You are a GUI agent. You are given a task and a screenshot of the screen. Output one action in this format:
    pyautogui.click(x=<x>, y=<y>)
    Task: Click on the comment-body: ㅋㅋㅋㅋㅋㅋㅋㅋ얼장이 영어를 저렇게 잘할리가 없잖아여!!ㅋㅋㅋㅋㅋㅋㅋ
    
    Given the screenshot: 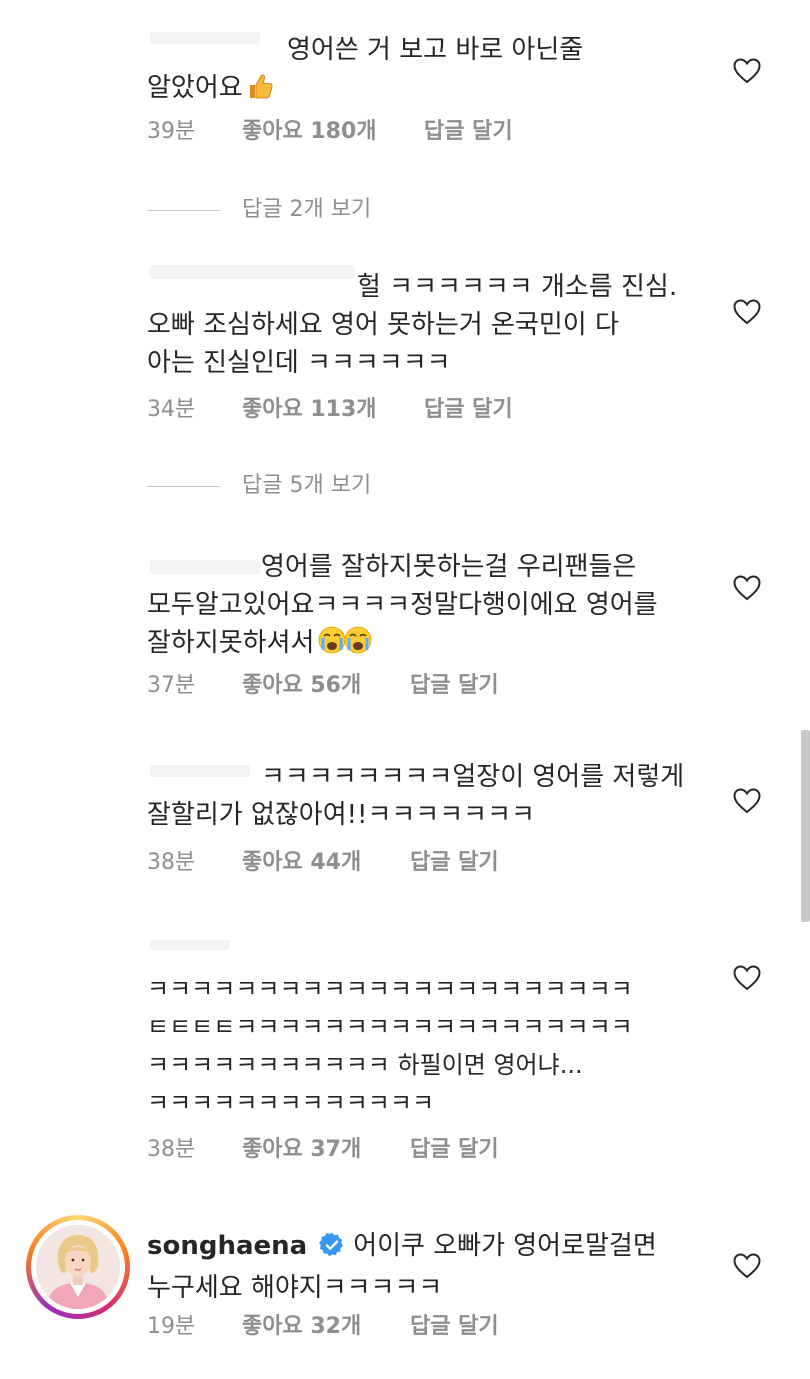 What is the action you would take?
    pyautogui.click(x=416, y=796)
    